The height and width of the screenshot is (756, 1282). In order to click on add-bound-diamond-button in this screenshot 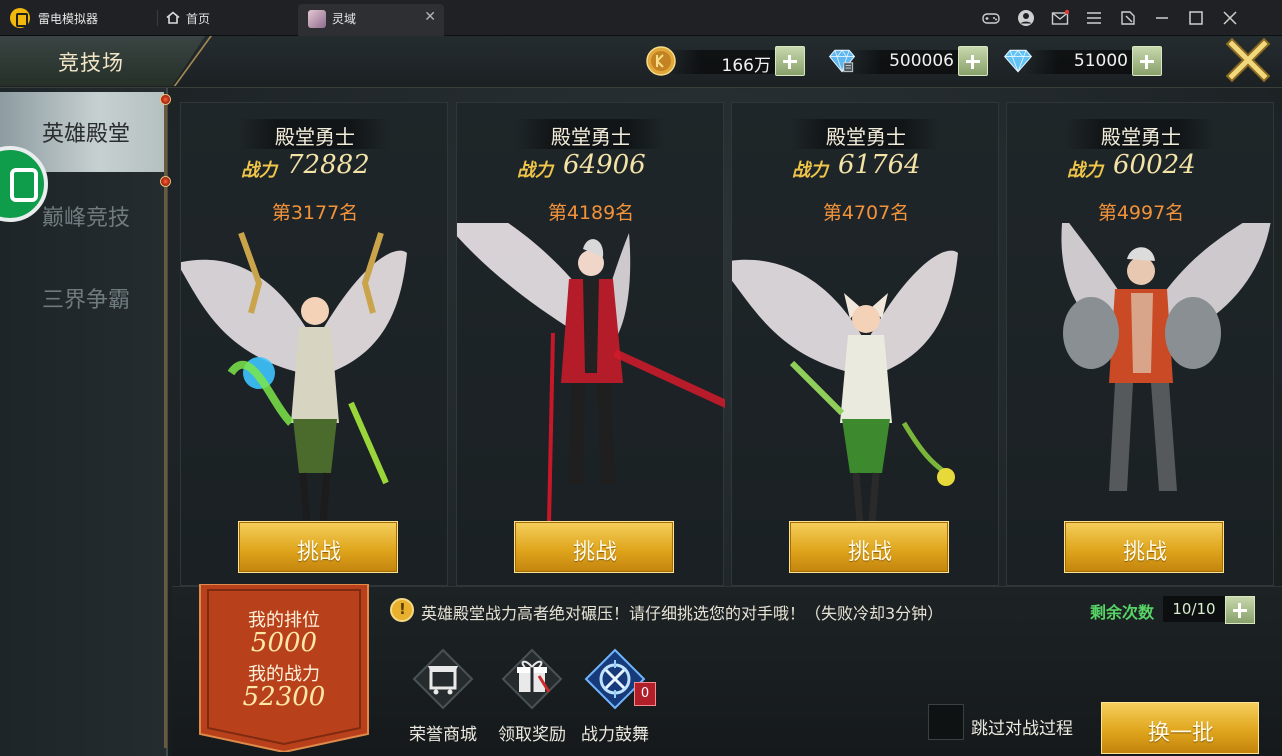, I will do `click(973, 61)`.